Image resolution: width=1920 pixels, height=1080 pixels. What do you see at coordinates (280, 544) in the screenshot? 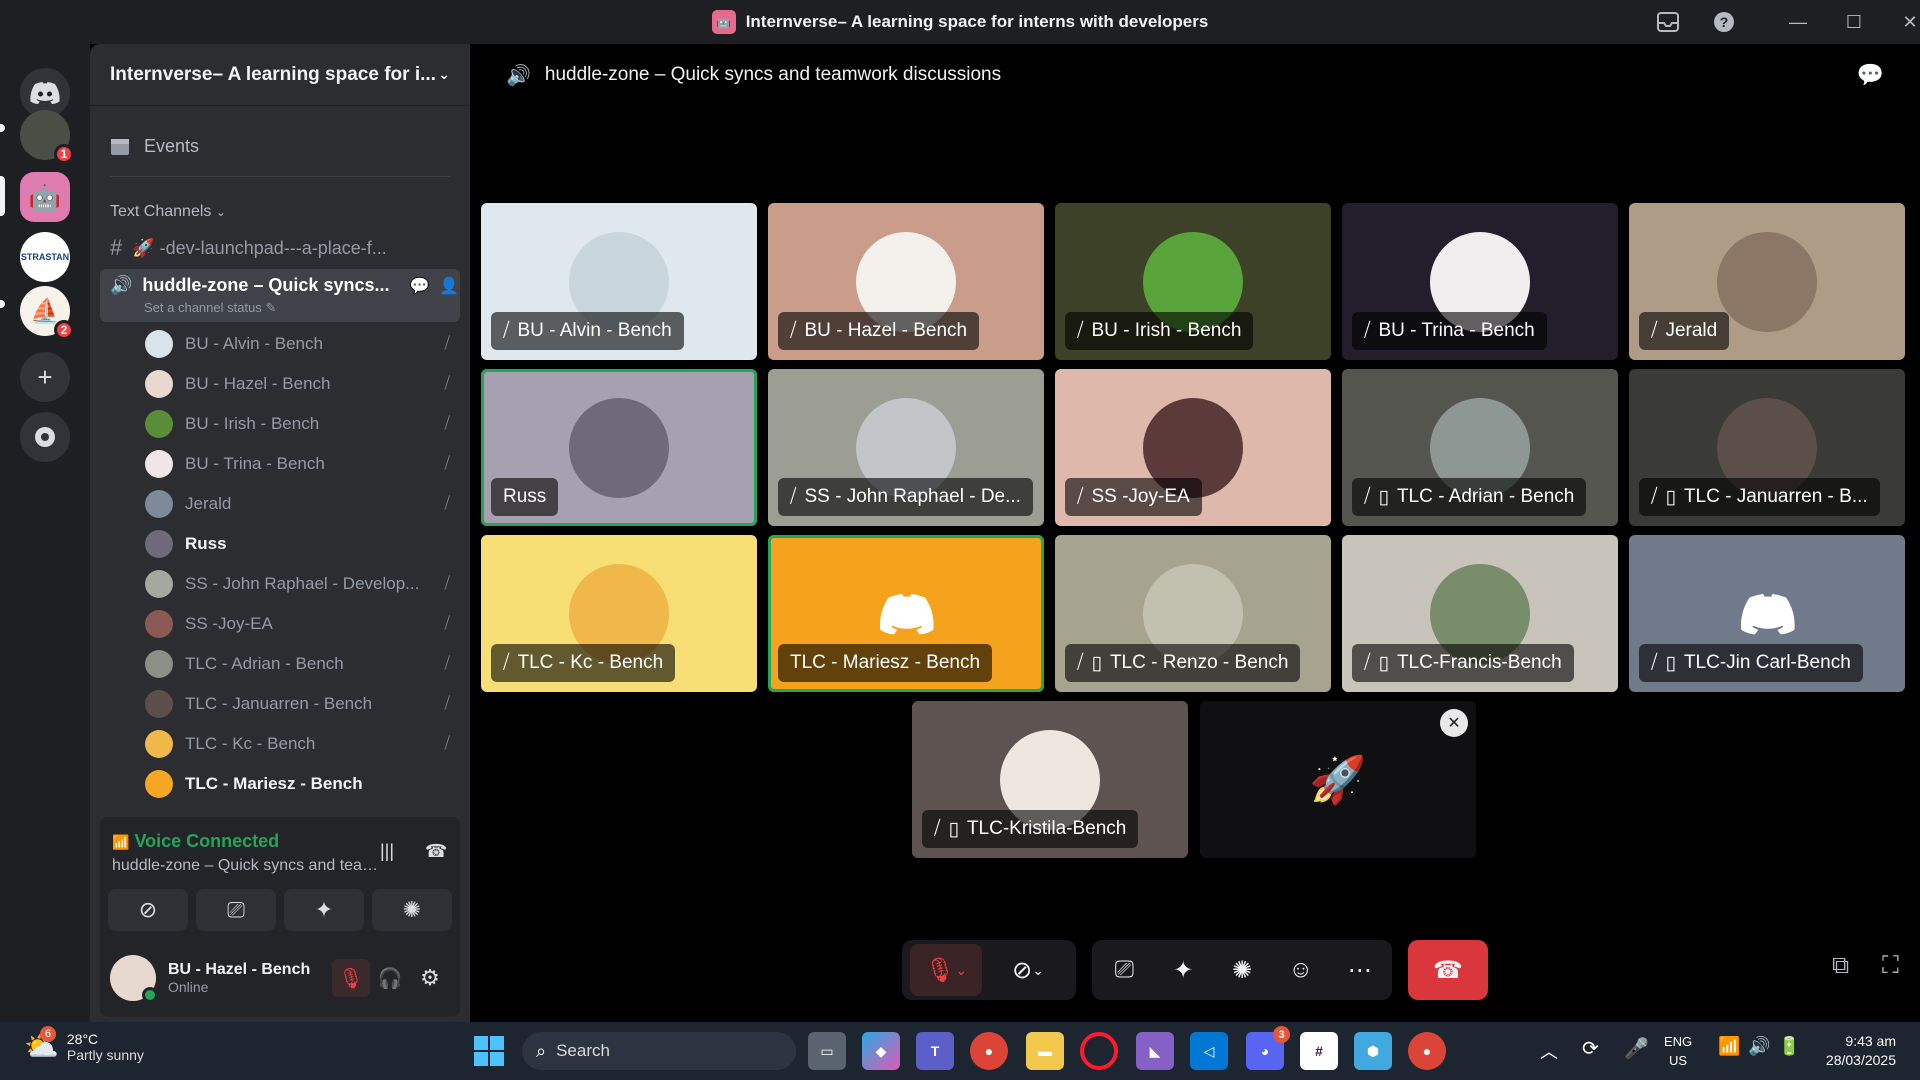
I see `voice-member-row: Russ` at bounding box center [280, 544].